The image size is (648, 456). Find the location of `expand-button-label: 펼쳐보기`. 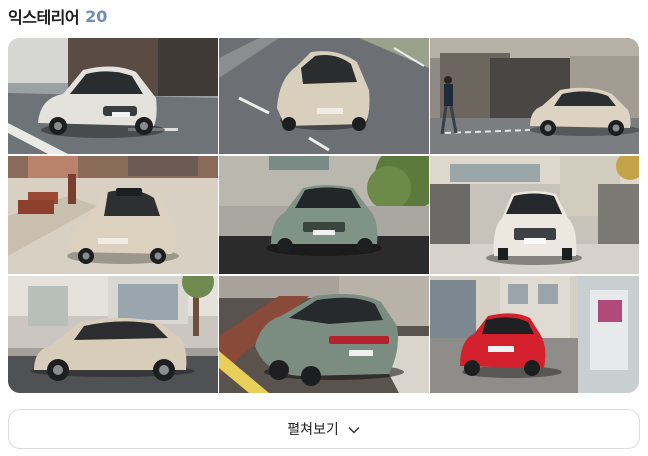

expand-button-label: 펼쳐보기 is located at coordinates (313, 430).